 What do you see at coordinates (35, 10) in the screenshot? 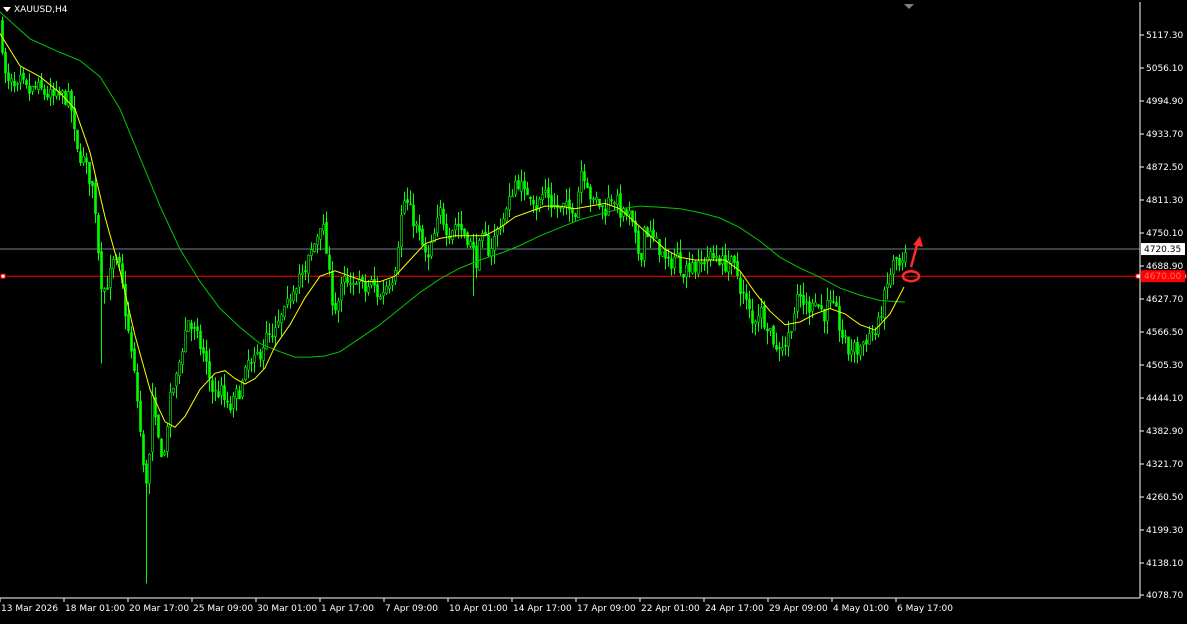
I see `symbol-timeframe-label: XAUUSD,H4` at bounding box center [35, 10].